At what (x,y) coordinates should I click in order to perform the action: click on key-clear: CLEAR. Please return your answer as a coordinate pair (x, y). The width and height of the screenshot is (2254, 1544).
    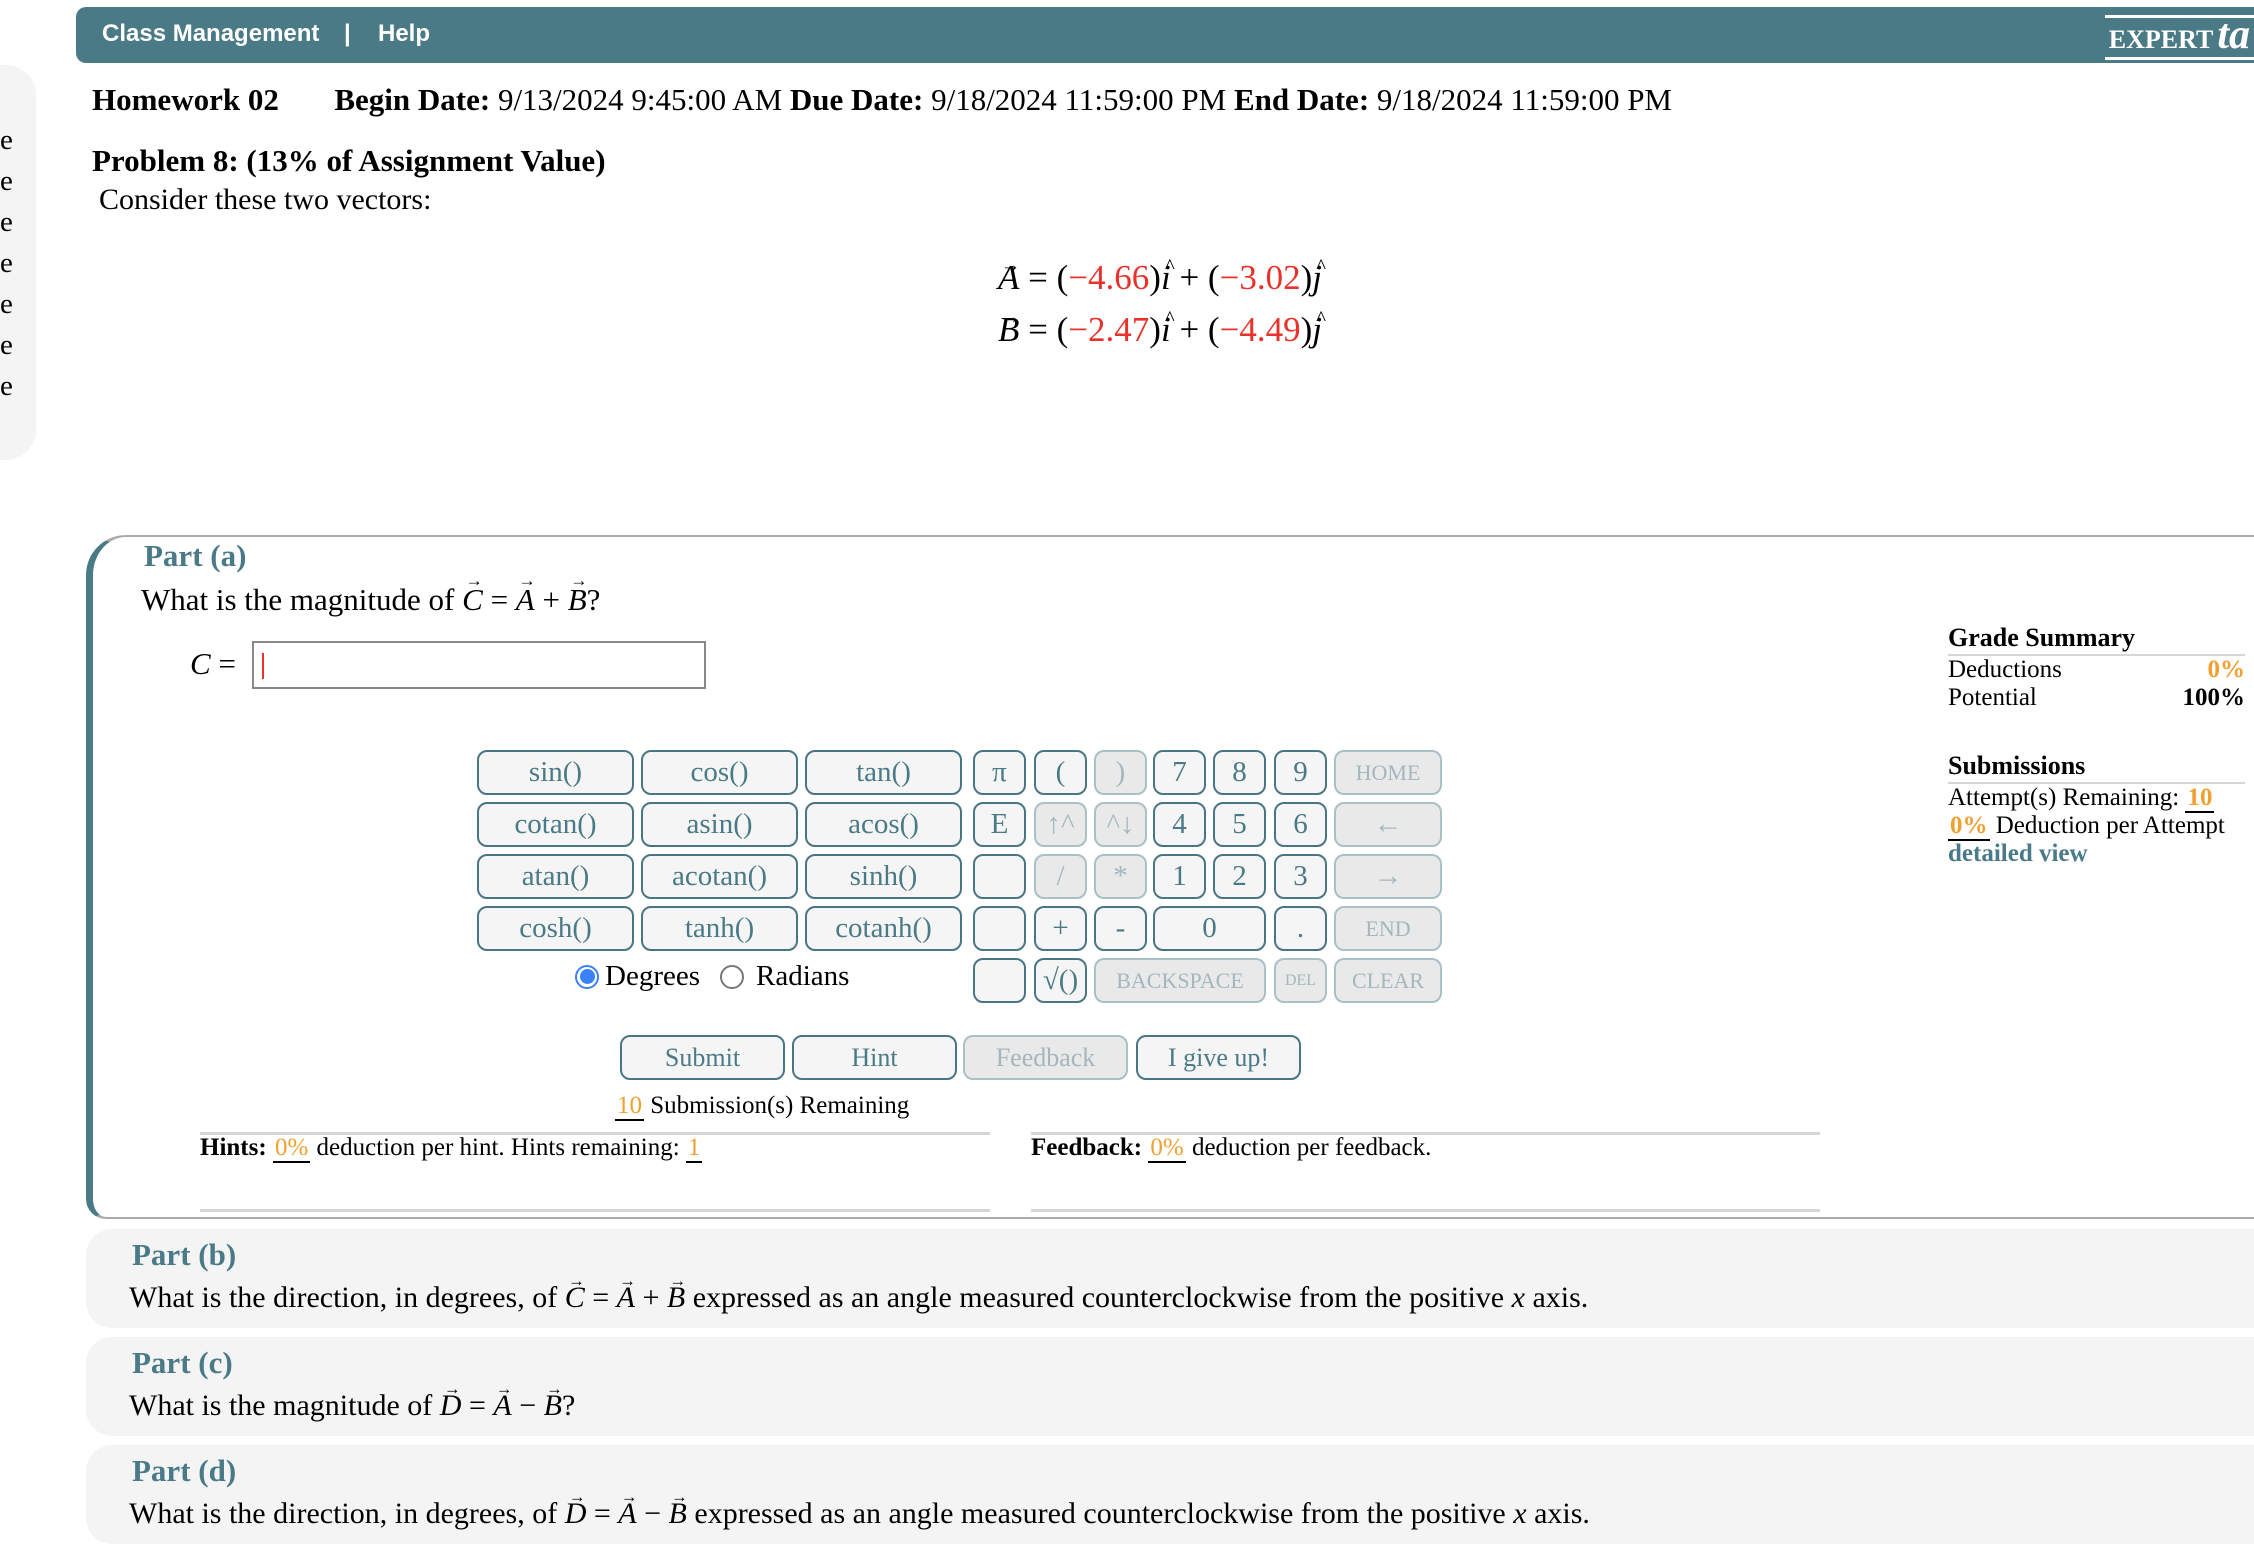
    Looking at the image, I should click on (1388, 980).